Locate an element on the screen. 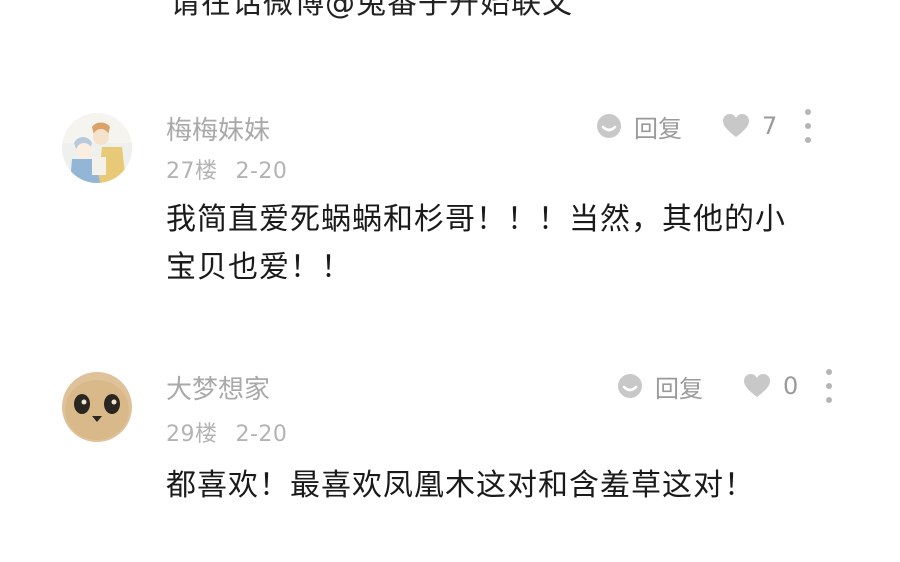 The height and width of the screenshot is (562, 900). comment-text: 都喜欢！最喜欢凤凰木这对和含羞草这对！ is located at coordinates (460, 486).